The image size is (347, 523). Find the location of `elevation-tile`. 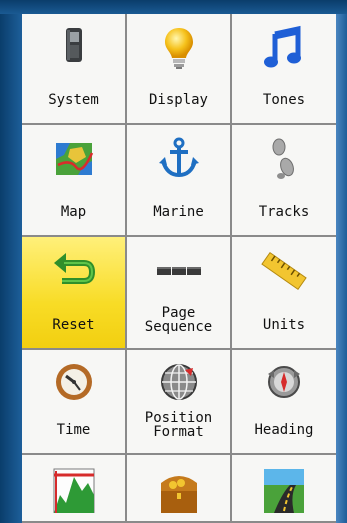

elevation-tile is located at coordinates (74, 489).